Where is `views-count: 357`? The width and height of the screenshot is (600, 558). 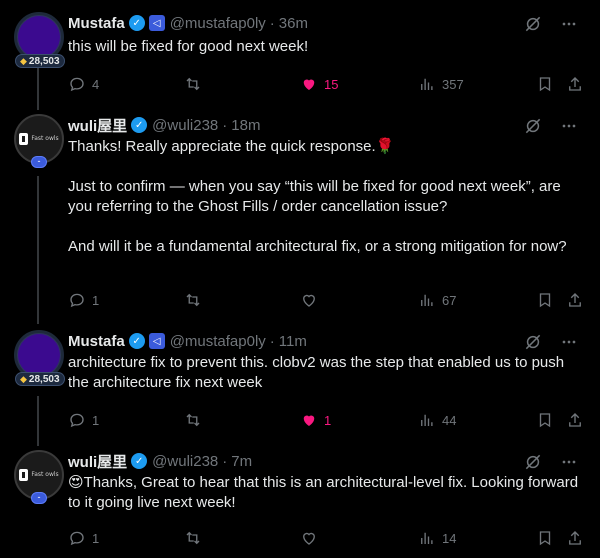
views-count: 357 is located at coordinates (453, 84).